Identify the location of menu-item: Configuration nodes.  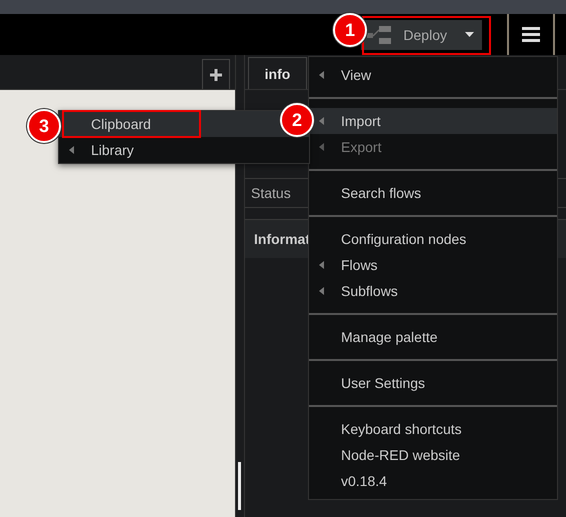
(433, 239).